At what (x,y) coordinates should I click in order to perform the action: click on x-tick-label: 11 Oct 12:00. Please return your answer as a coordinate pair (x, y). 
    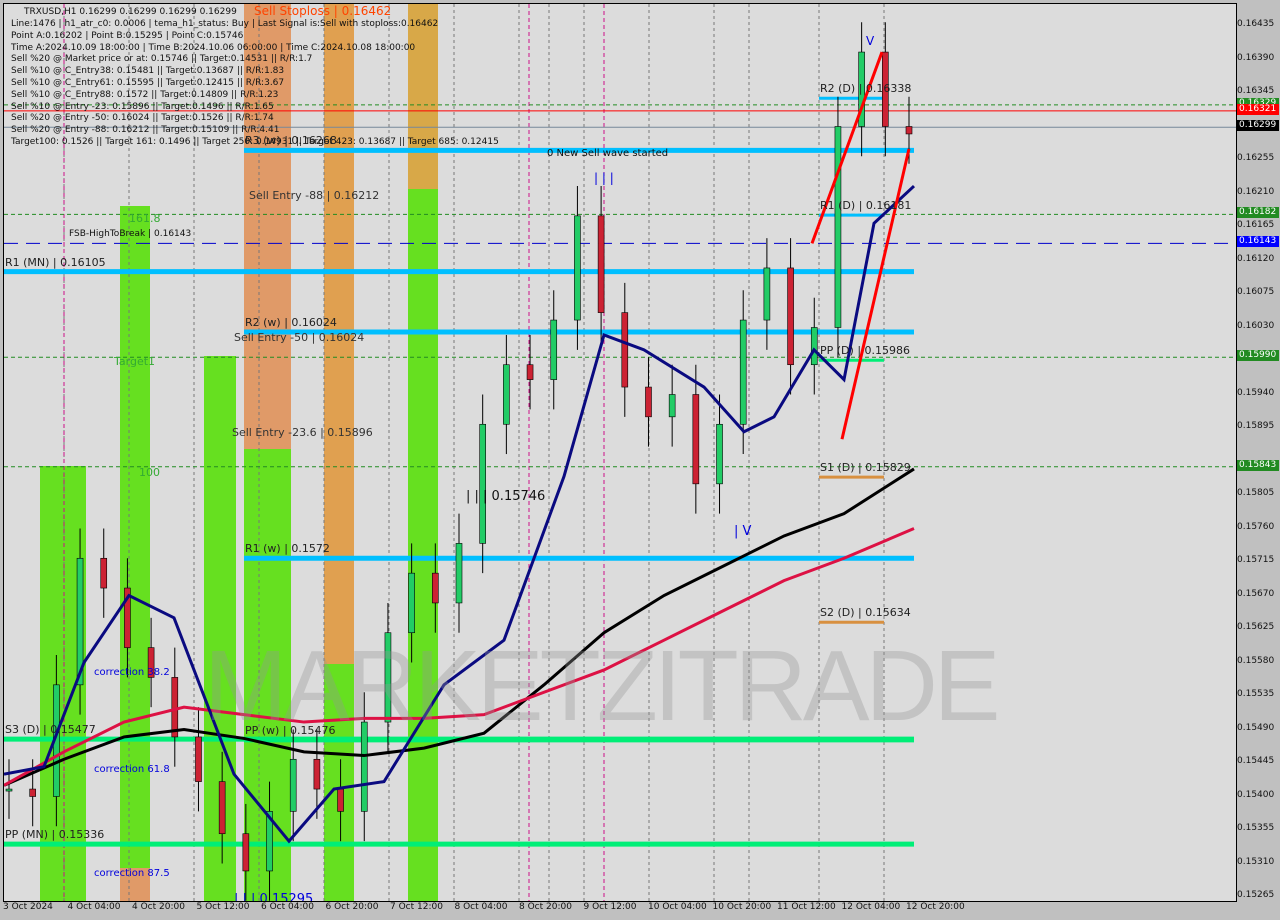
    Looking at the image, I should click on (806, 907).